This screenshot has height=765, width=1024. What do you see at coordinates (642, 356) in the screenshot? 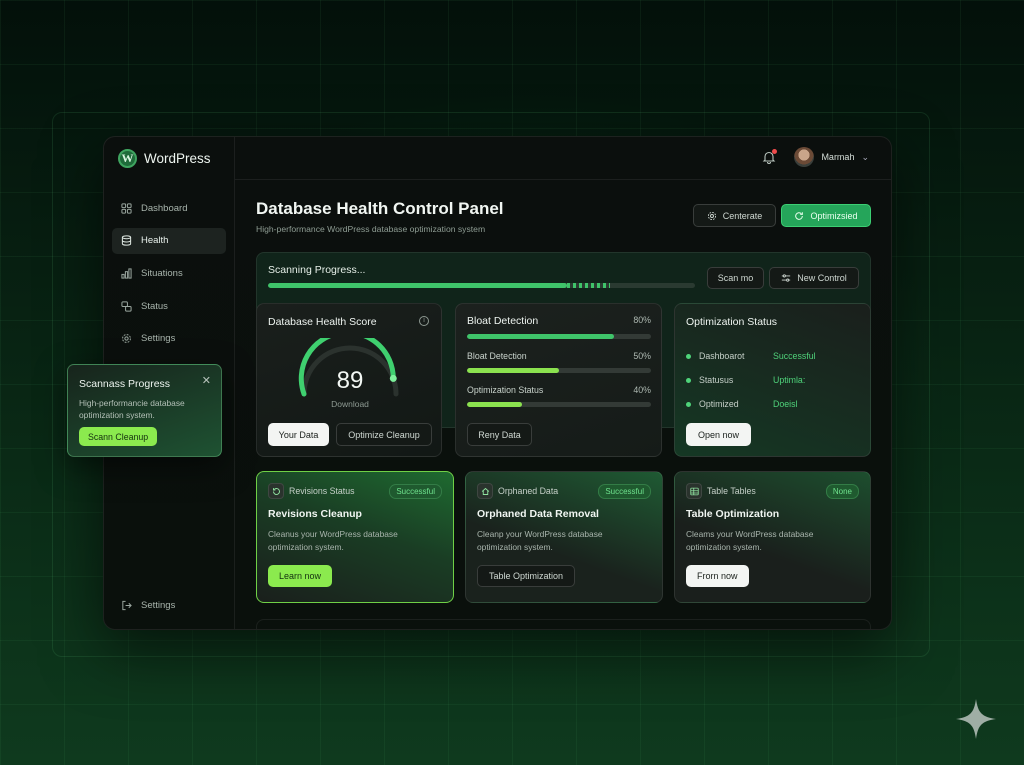
I see `bloat-row-value: 50%` at bounding box center [642, 356].